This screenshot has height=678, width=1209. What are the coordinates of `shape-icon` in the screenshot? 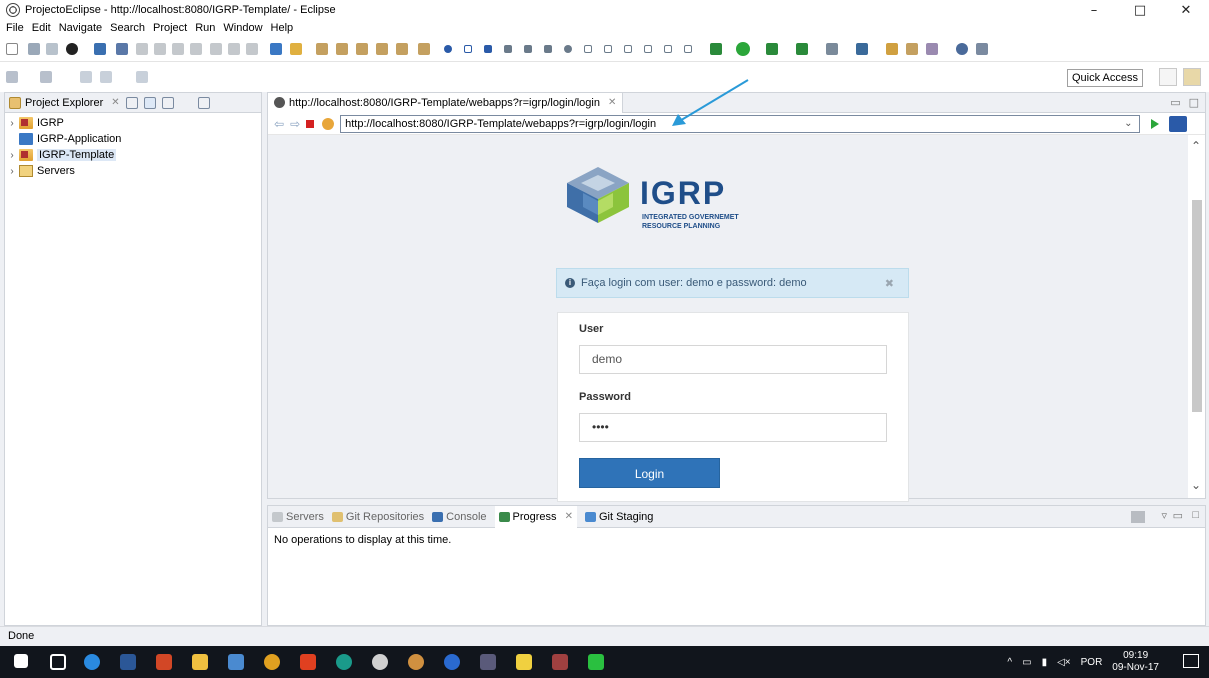 It's located at (548, 49).